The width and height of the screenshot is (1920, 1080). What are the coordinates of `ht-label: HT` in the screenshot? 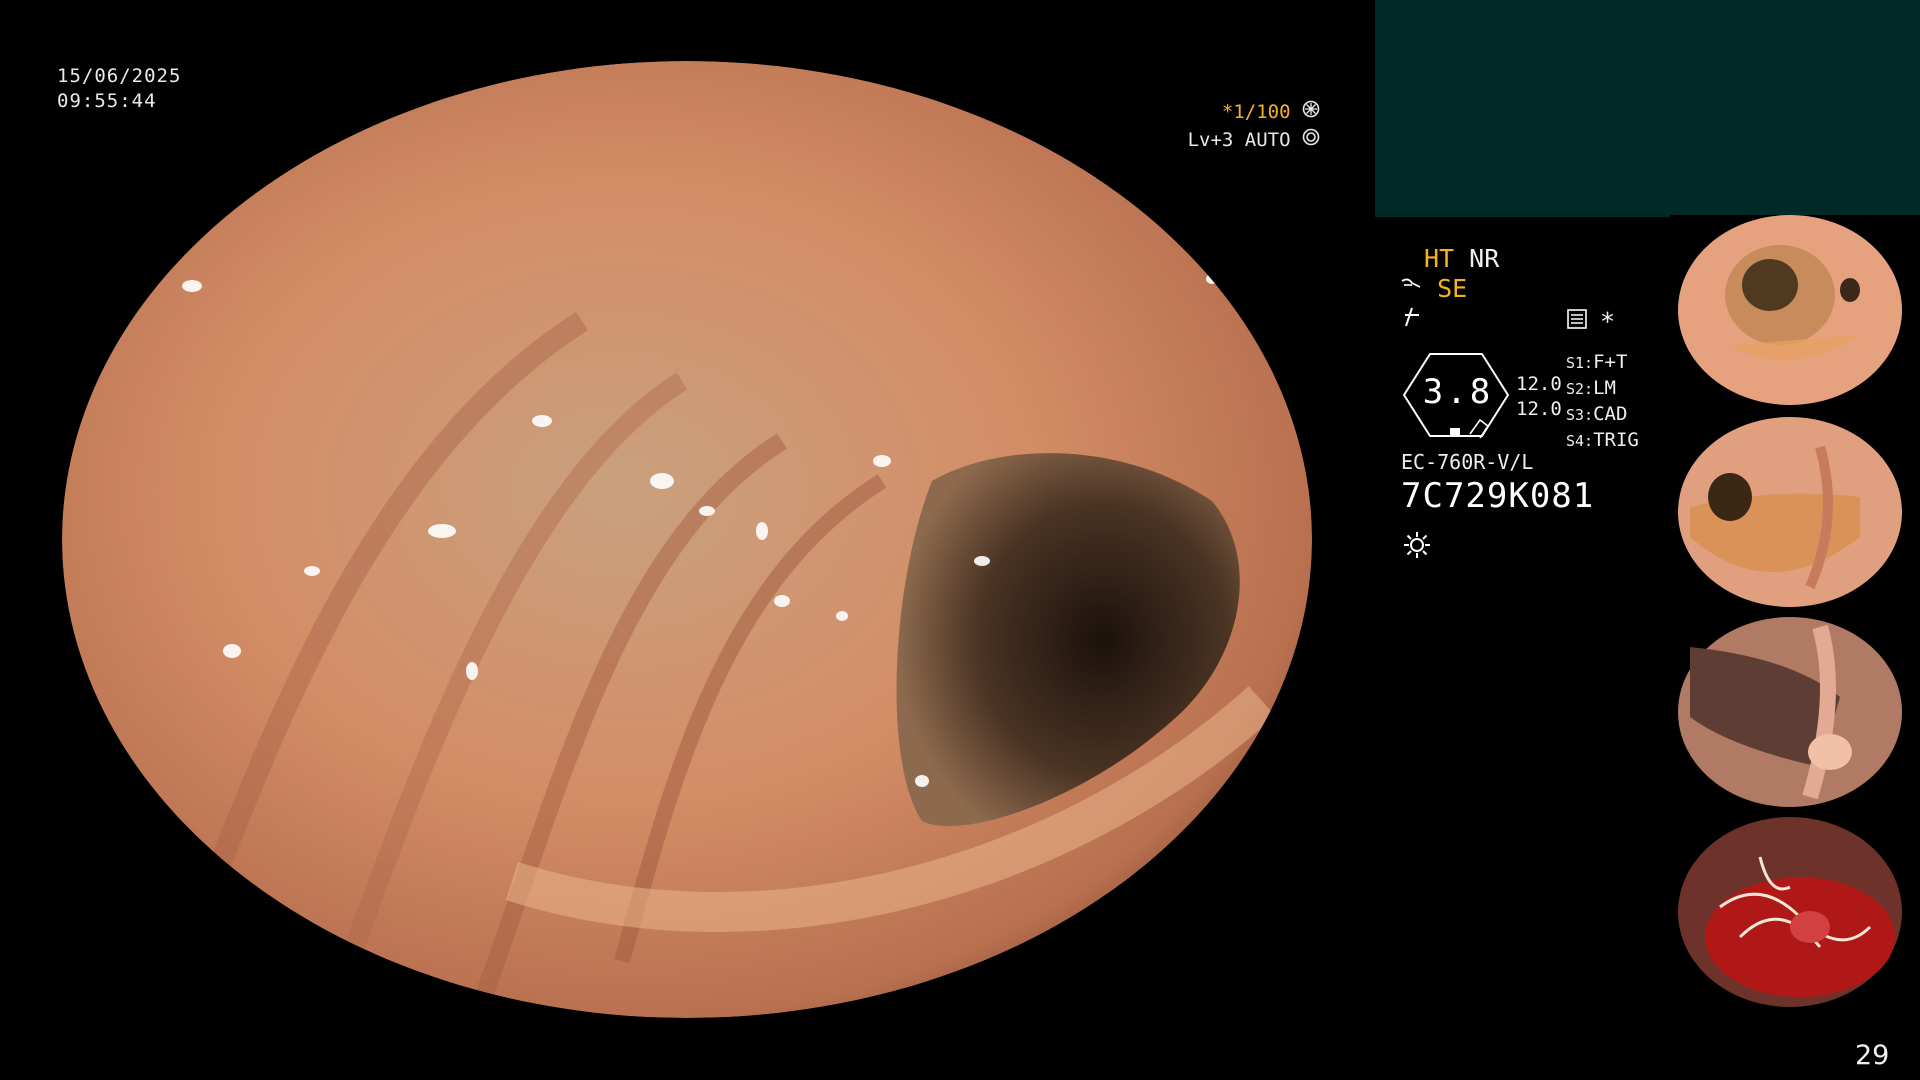 It's located at (1439, 258).